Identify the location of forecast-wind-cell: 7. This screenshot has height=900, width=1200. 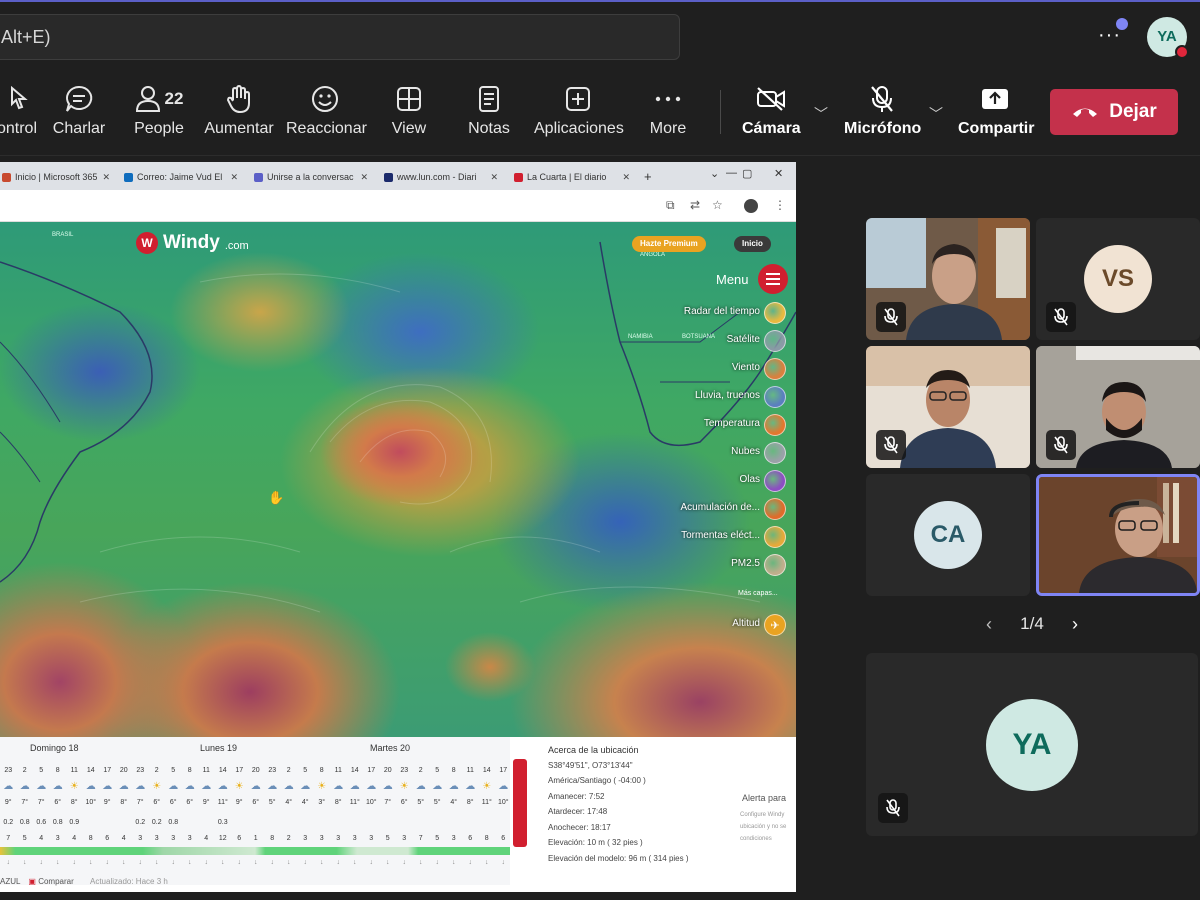
(420, 838).